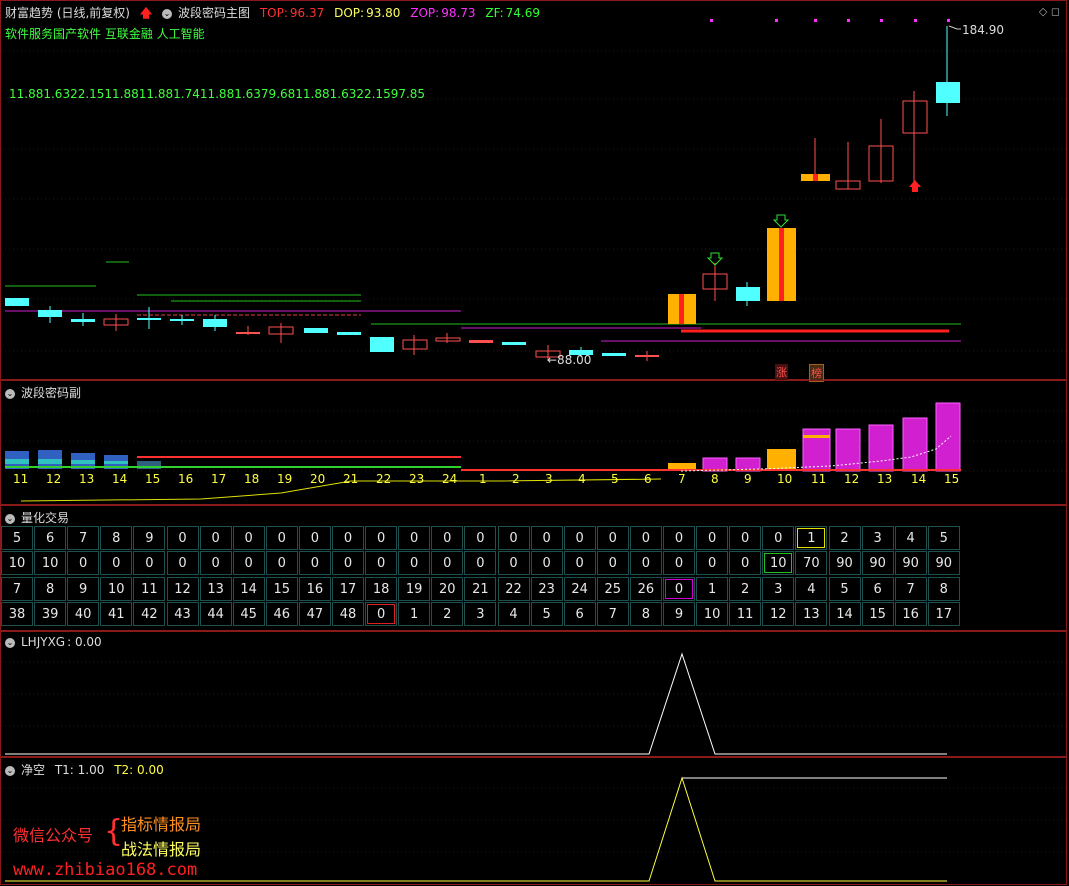  Describe the element at coordinates (318, 479) in the screenshot. I see `count-label: 20` at that location.